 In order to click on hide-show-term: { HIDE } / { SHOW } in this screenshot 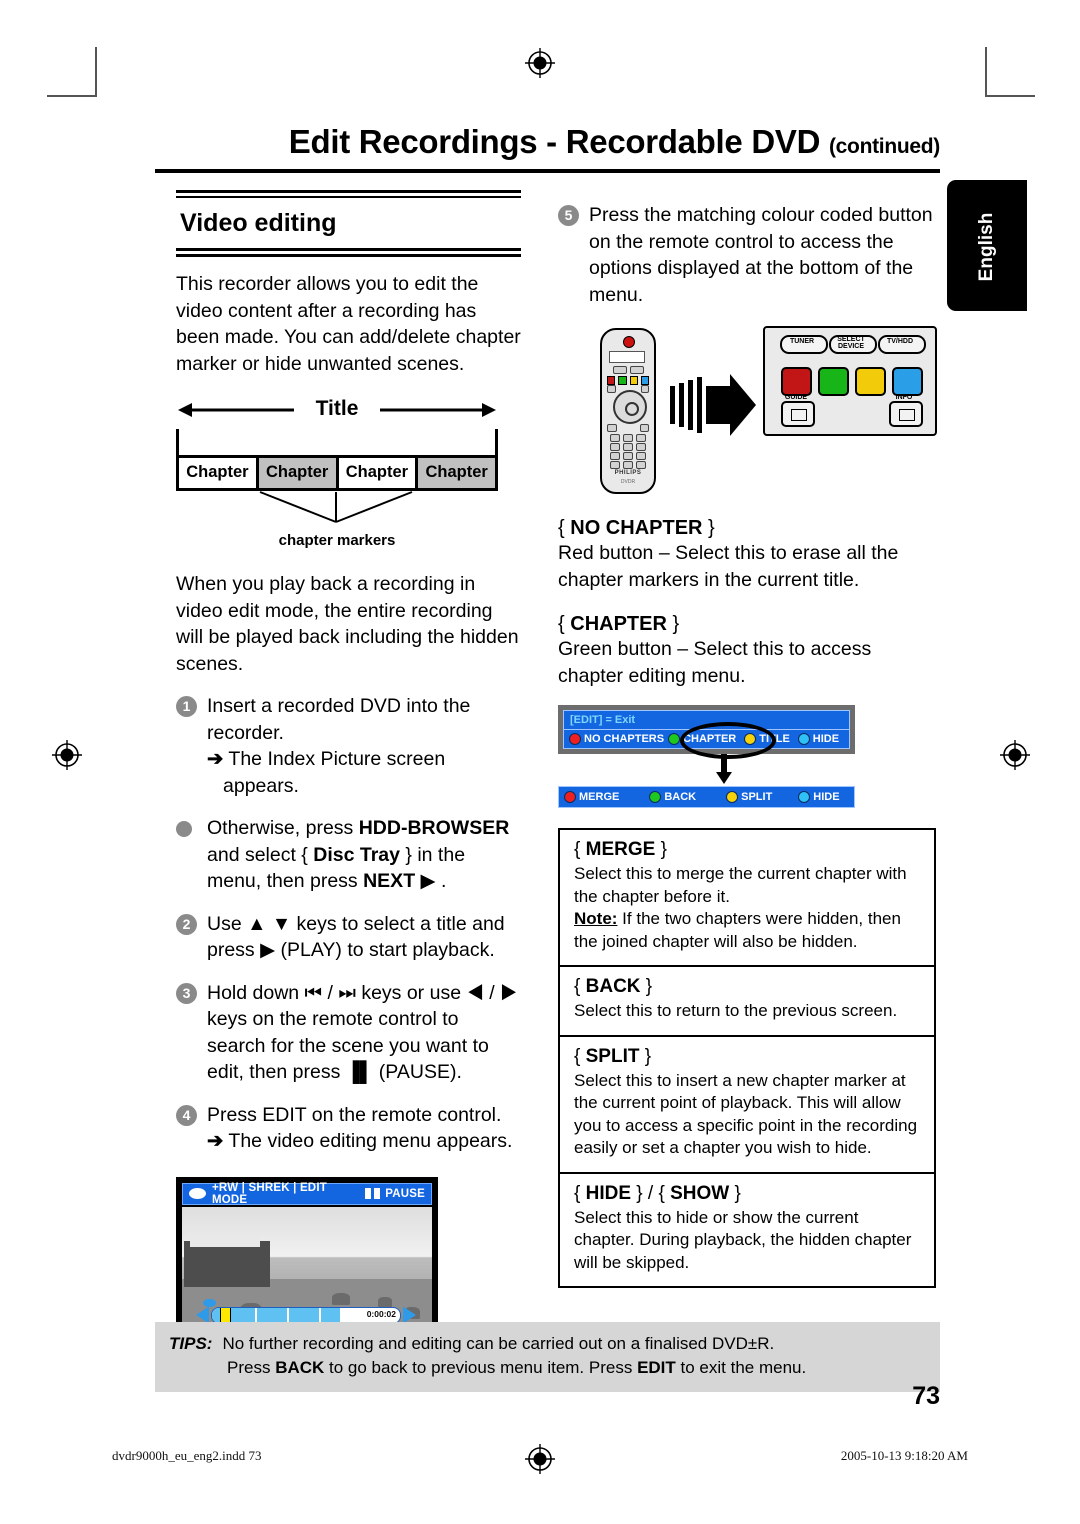, I will do `click(657, 1193)`.